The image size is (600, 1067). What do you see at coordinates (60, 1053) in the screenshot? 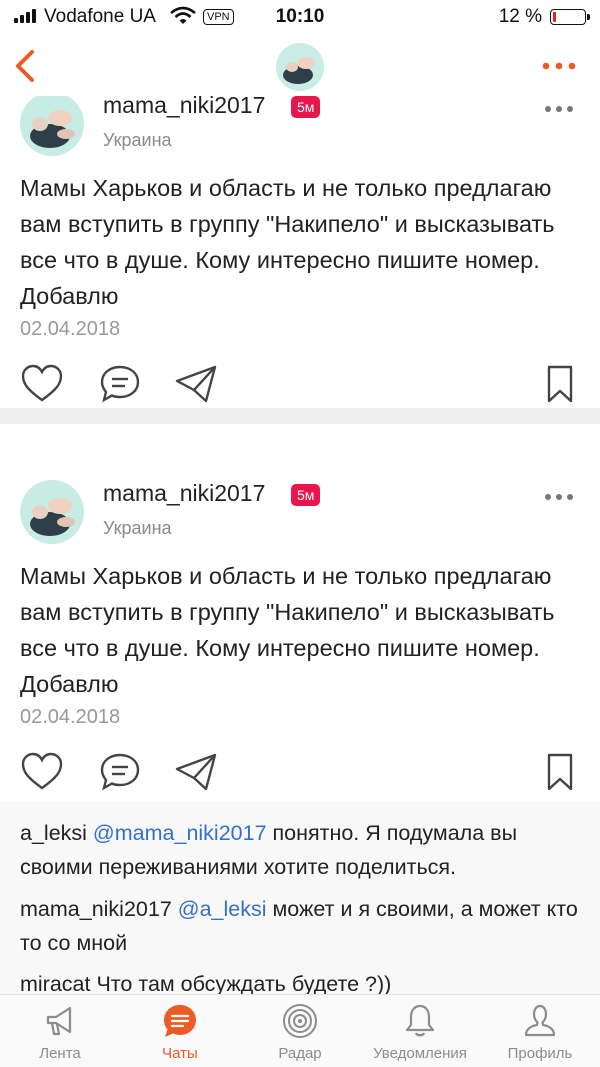
I see `tab-label: Лента` at bounding box center [60, 1053].